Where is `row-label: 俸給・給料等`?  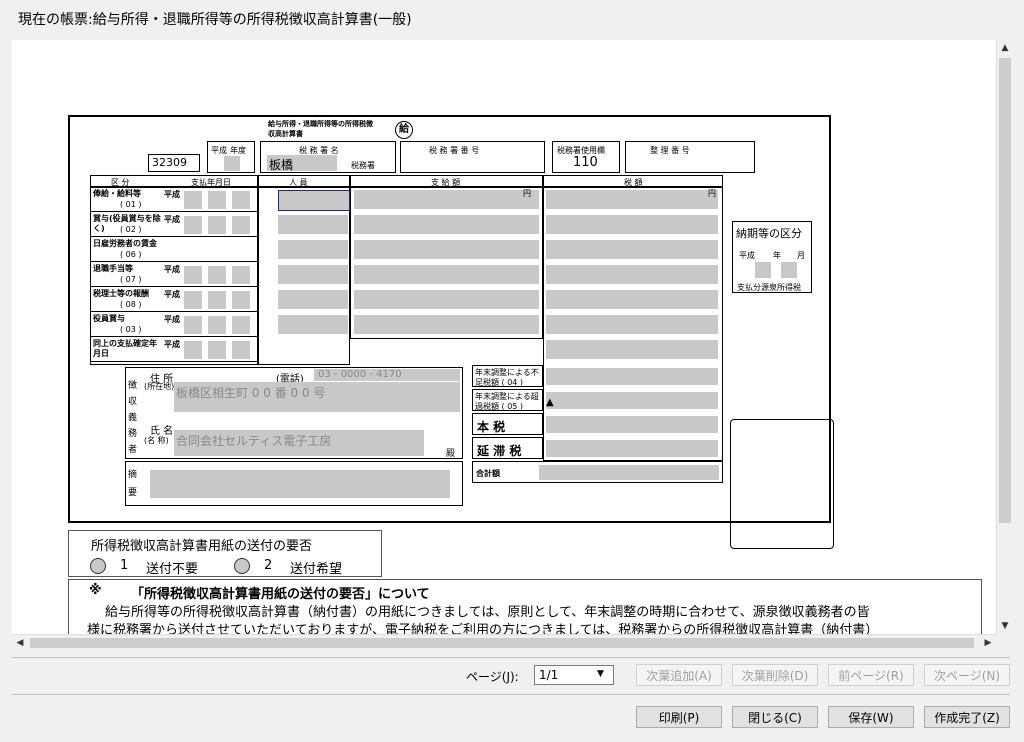 row-label: 俸給・給料等 is located at coordinates (117, 193).